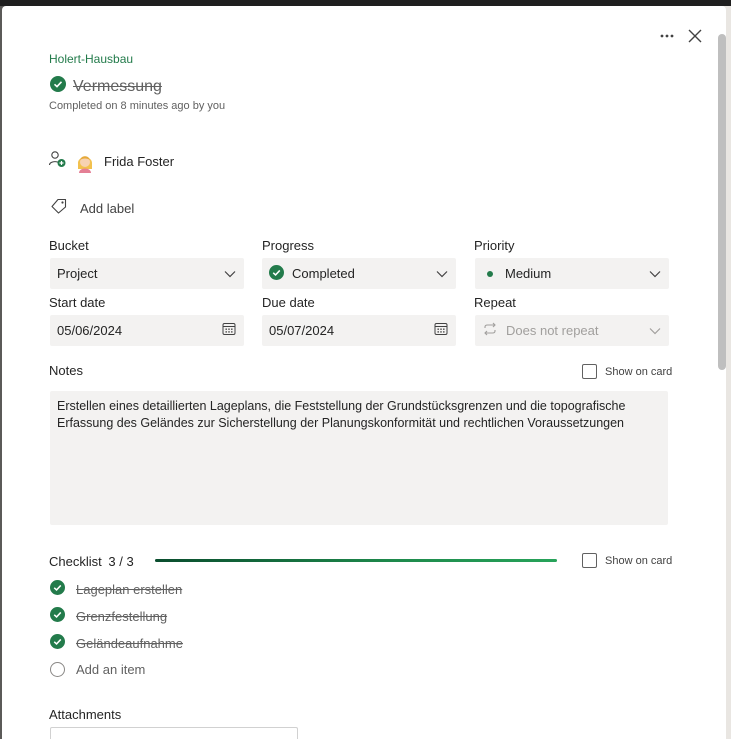  What do you see at coordinates (528, 273) in the screenshot?
I see `priority-value: Medium` at bounding box center [528, 273].